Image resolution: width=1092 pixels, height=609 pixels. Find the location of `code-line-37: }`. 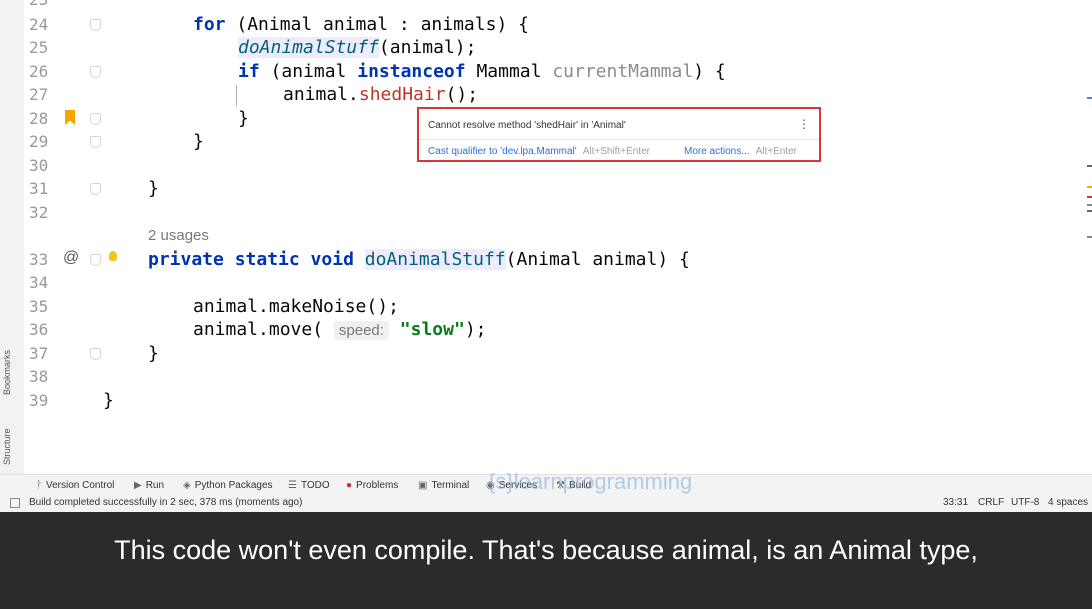

code-line-37: } is located at coordinates (153, 353).